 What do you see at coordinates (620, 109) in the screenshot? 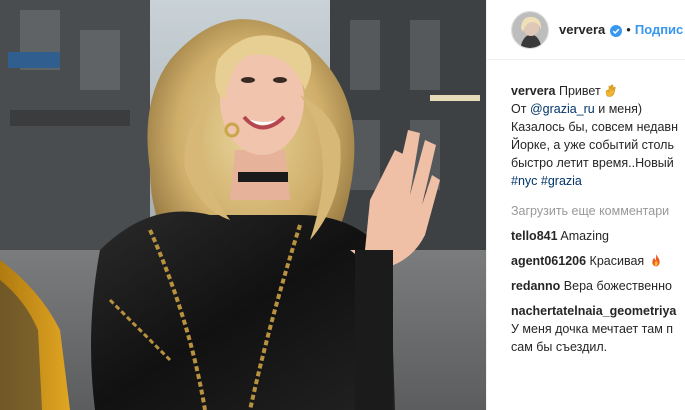
I see `caption-and-me: и меня)` at bounding box center [620, 109].